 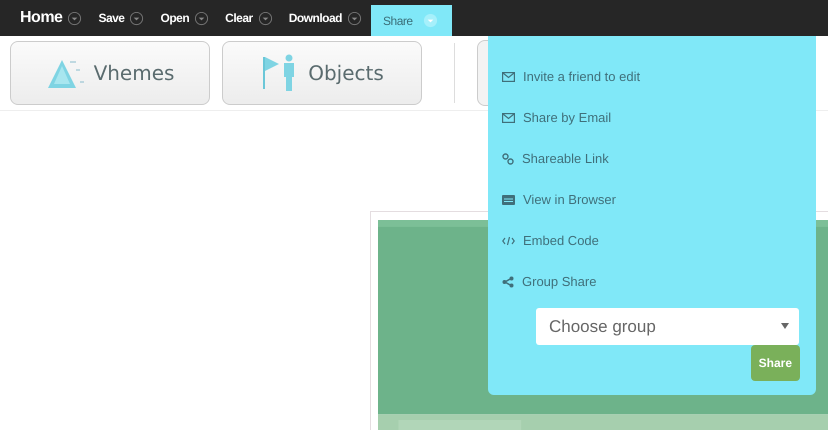 What do you see at coordinates (508, 199) in the screenshot?
I see `browser-icon` at bounding box center [508, 199].